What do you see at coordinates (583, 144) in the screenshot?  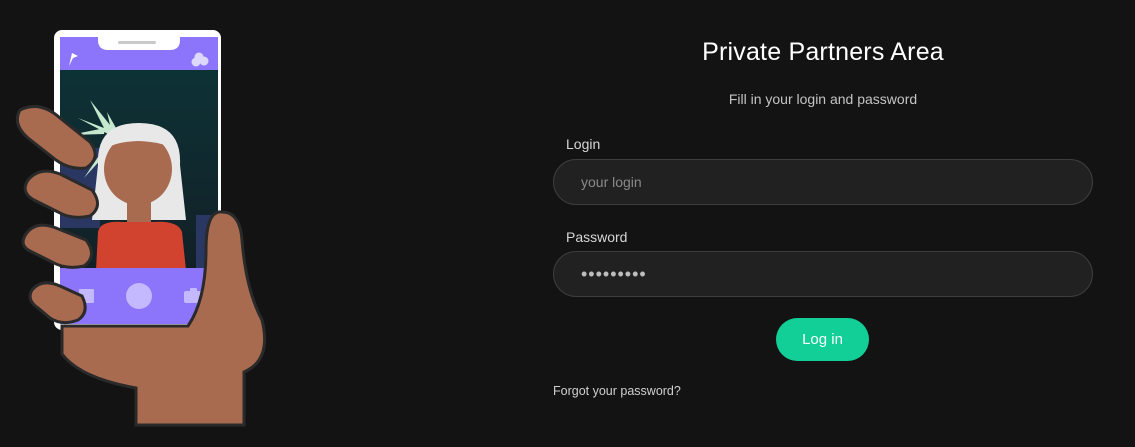 I see `login-label: Login` at bounding box center [583, 144].